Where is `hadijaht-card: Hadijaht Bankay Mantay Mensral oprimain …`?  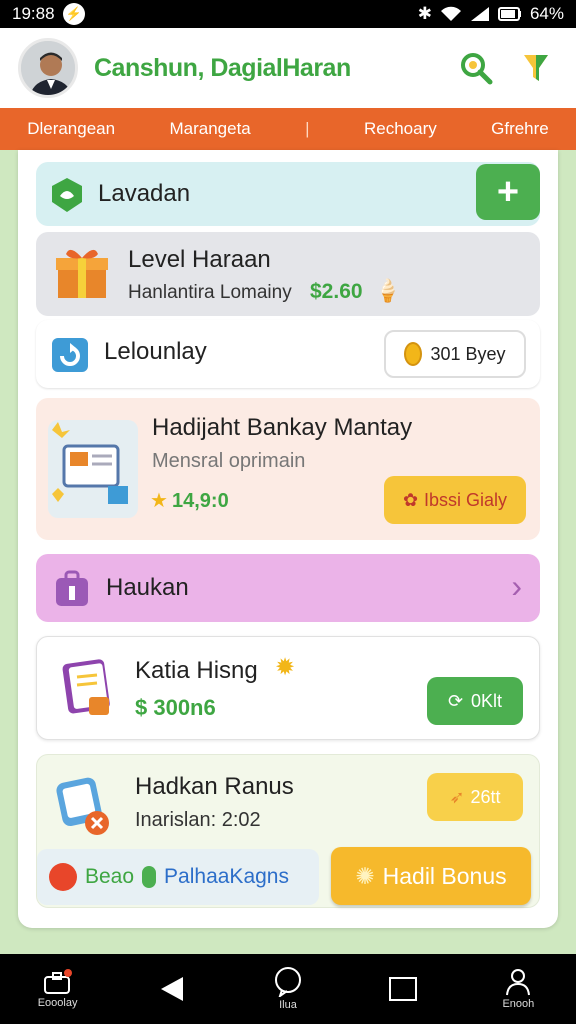
hadijaht-card: Hadijaht Bankay Mantay Mensral oprimain … is located at coordinates (288, 469).